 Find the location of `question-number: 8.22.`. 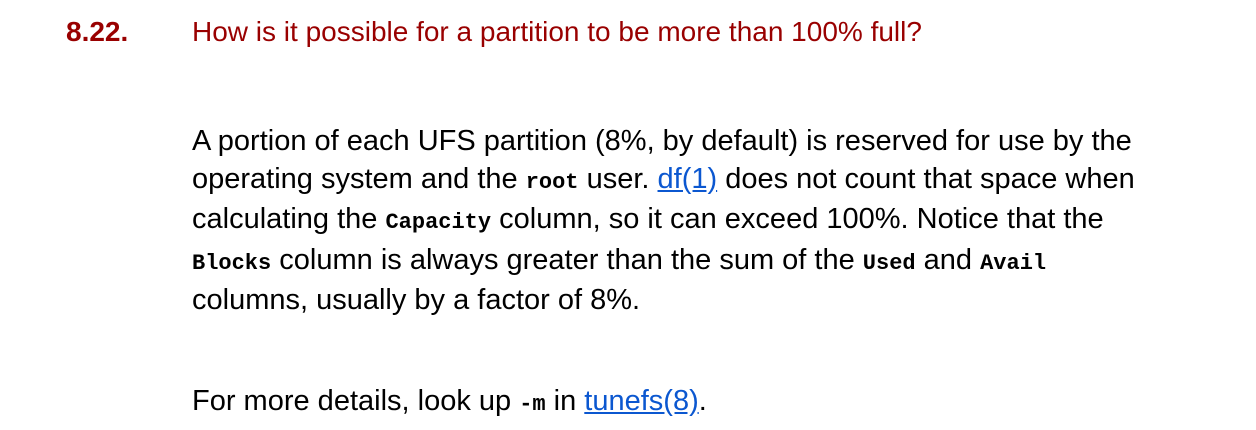

question-number: 8.22. is located at coordinates (97, 31).